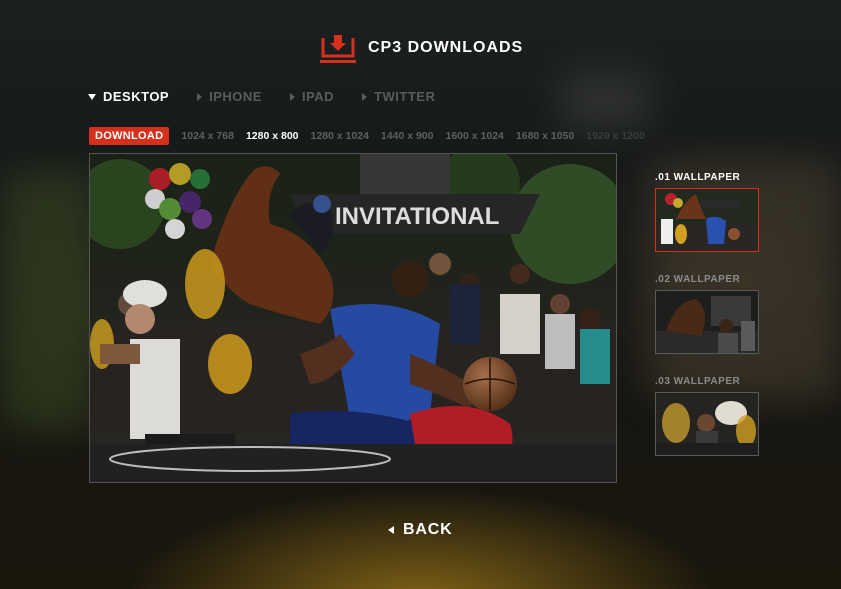 Image resolution: width=841 pixels, height=589 pixels. Describe the element at coordinates (698, 381) in the screenshot. I see `wallpaper-label: .03 WALLPAPER` at that location.